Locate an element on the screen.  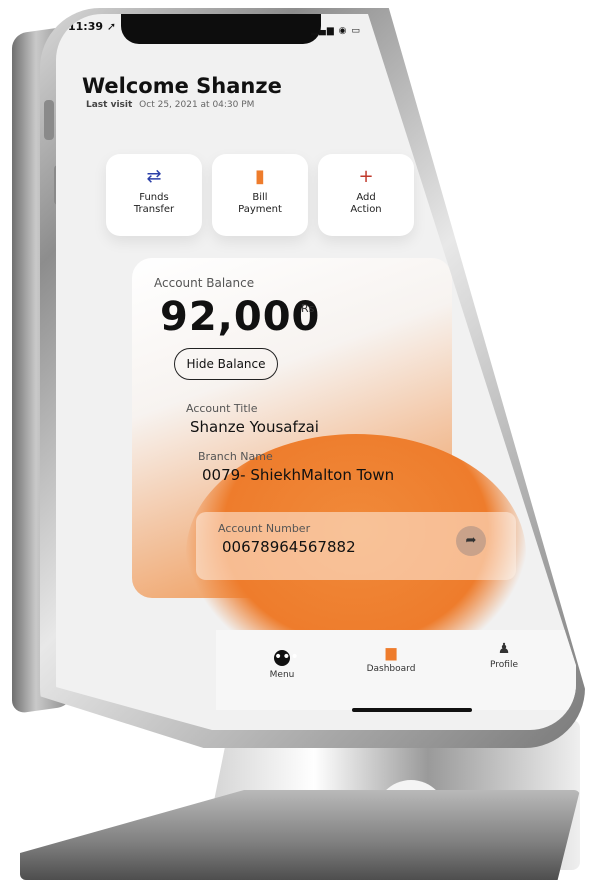
branch-name-label: Branch Name is located at coordinates (235, 456).